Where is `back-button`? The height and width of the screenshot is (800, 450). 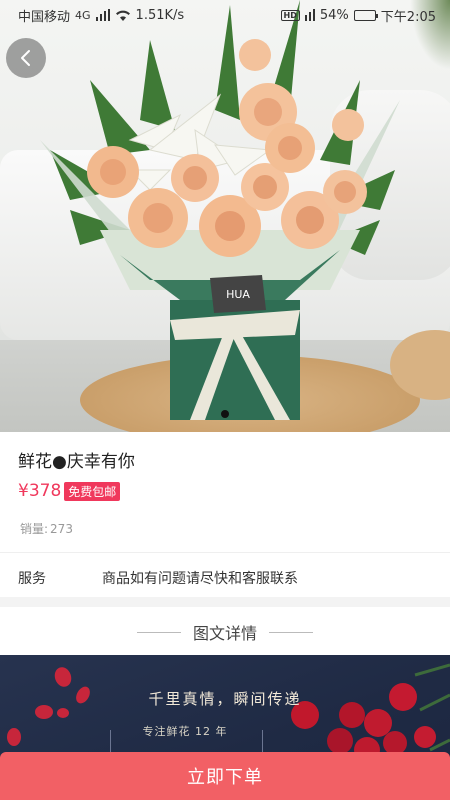
back-button is located at coordinates (26, 58).